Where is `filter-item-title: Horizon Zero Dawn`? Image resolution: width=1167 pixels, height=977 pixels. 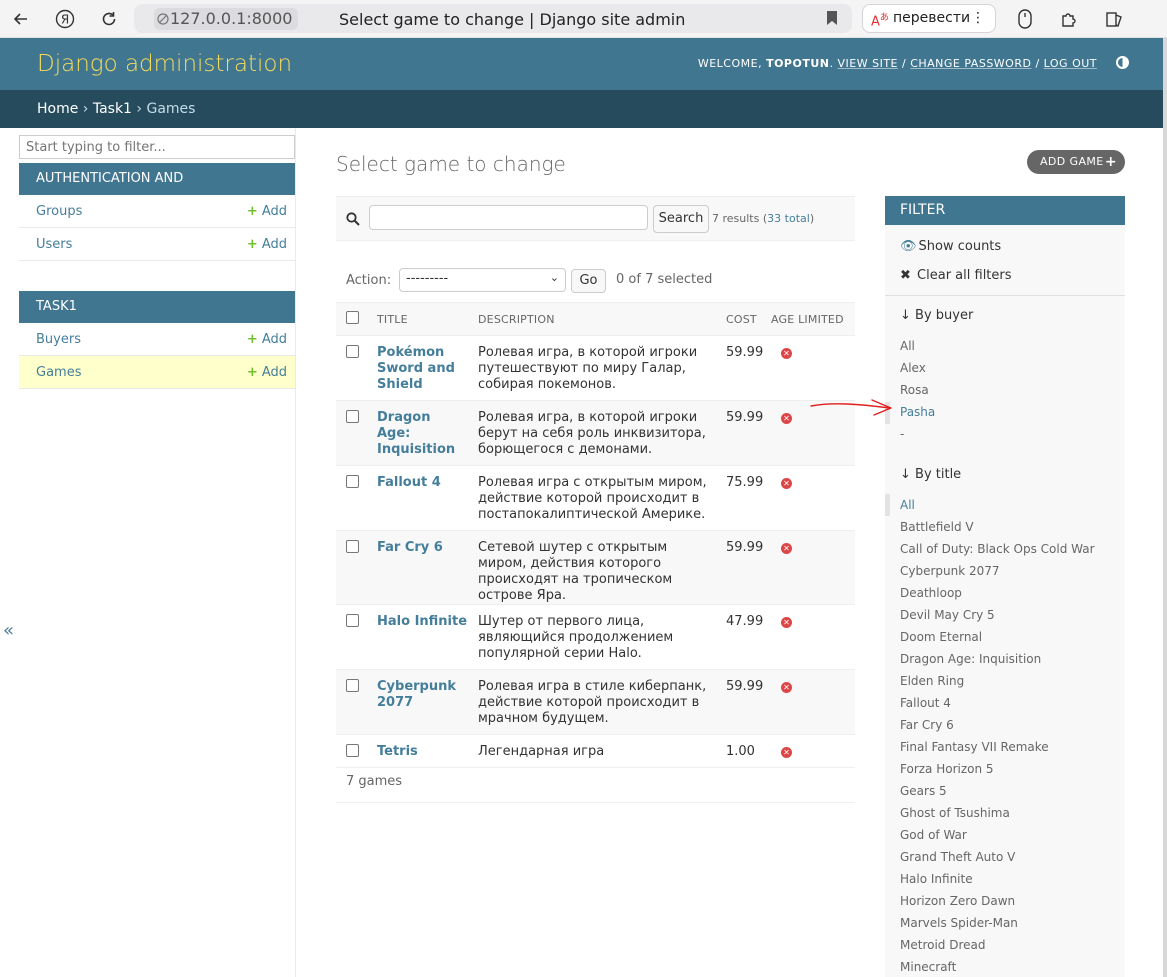
filter-item-title: Horizon Zero Dawn is located at coordinates (957, 901).